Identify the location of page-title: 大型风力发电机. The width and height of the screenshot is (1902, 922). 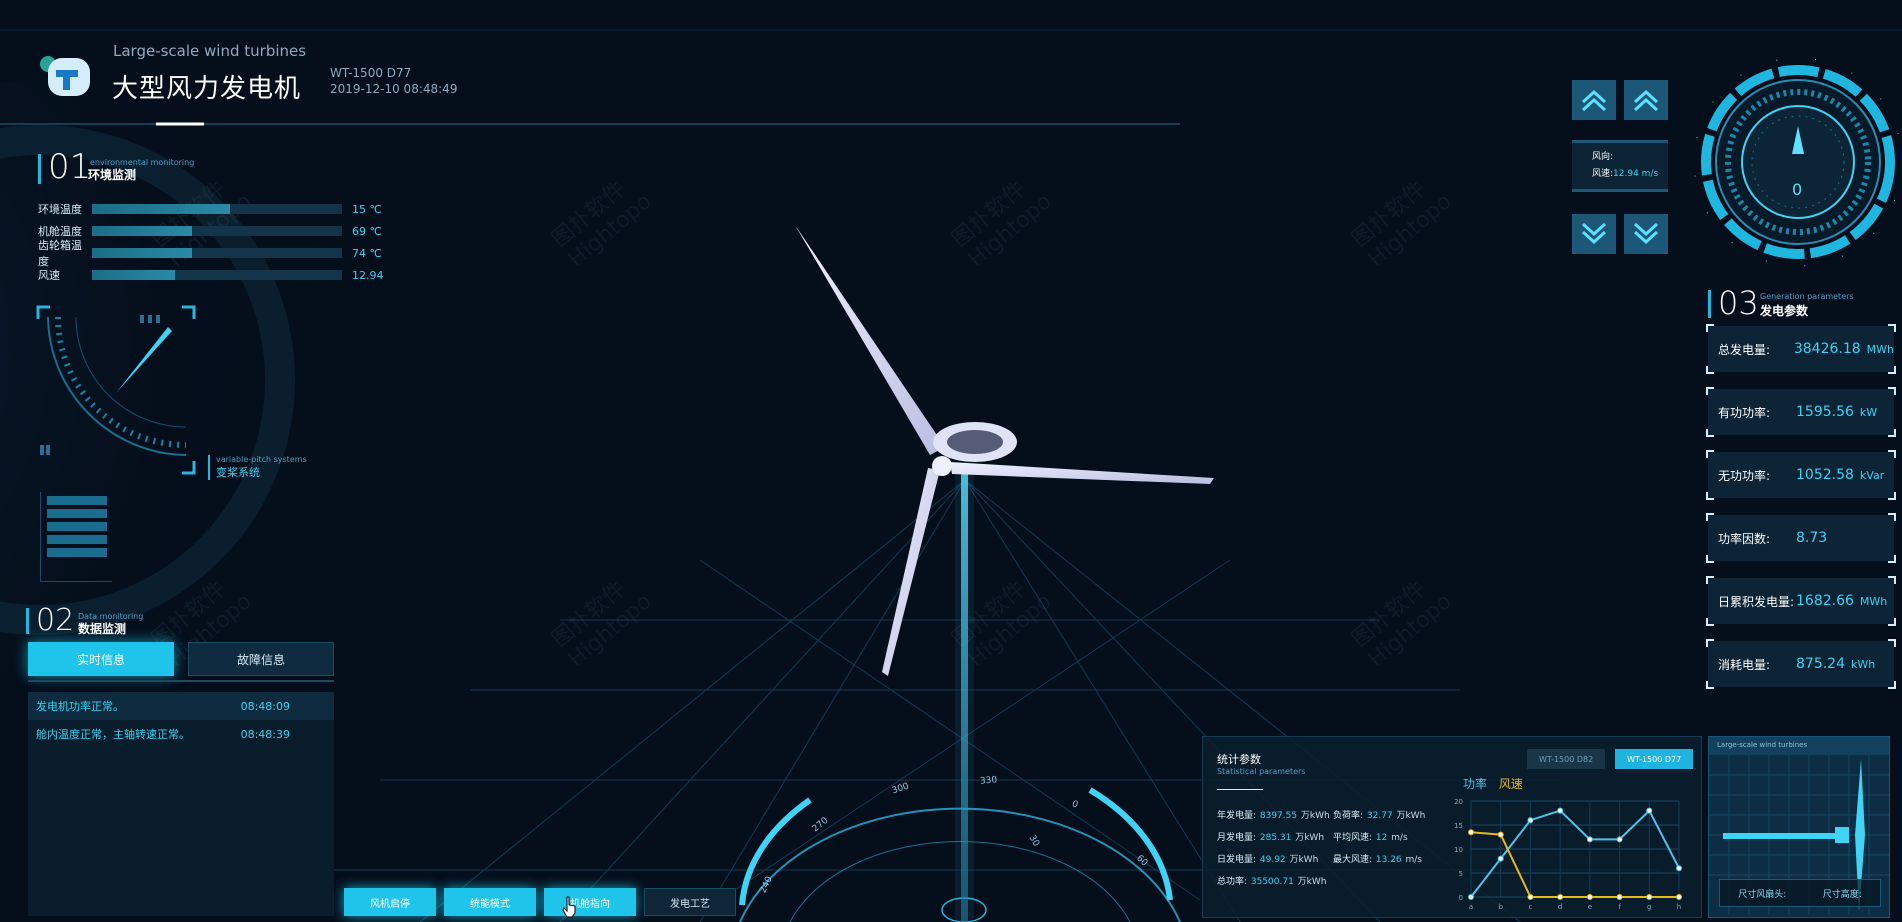
(207, 89).